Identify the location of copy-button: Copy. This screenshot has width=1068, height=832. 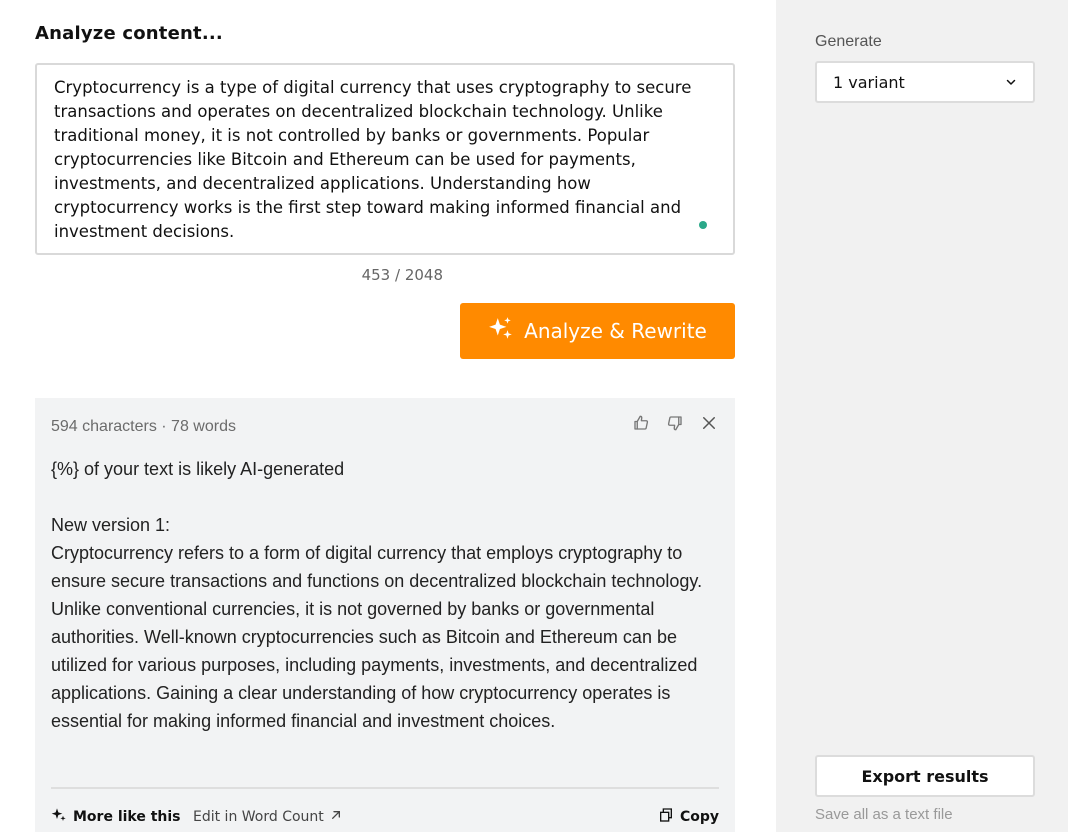
(688, 817).